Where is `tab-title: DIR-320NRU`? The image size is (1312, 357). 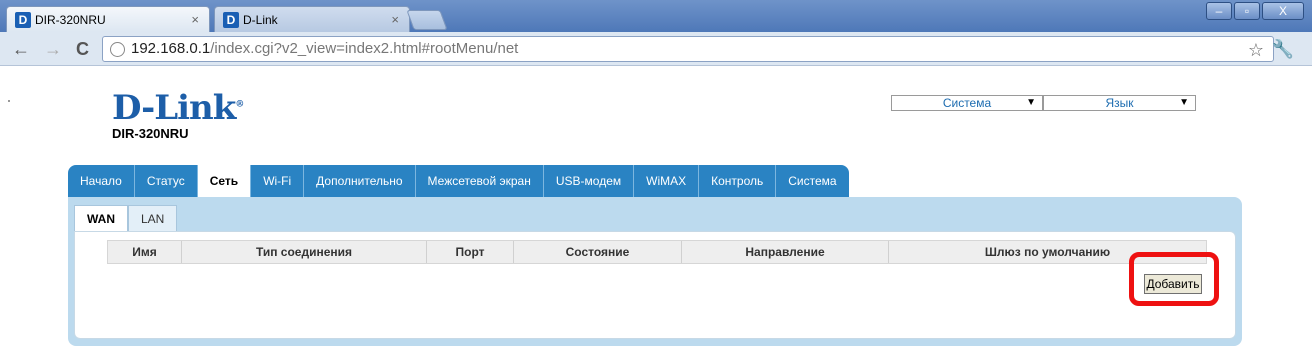 tab-title: DIR-320NRU is located at coordinates (70, 19).